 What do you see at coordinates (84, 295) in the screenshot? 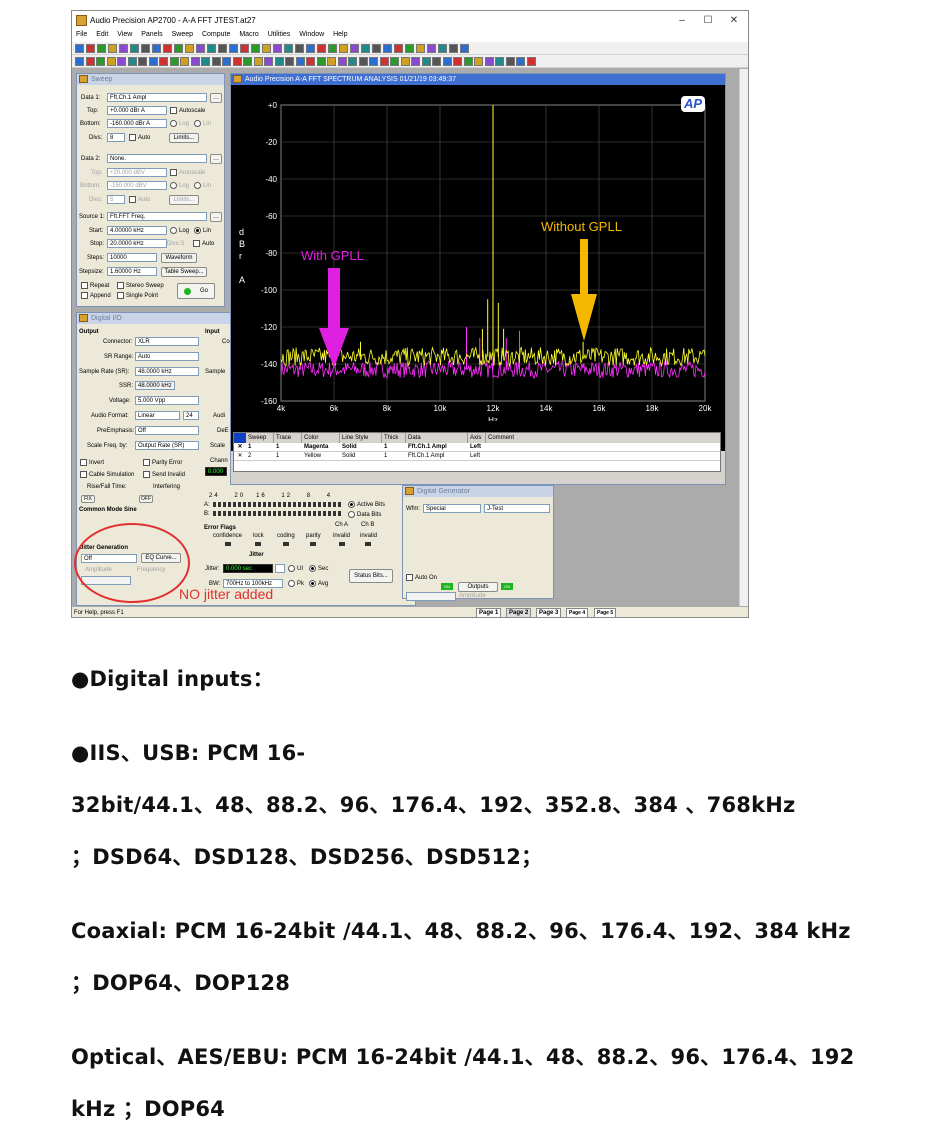
I see `append-checkbox` at bounding box center [84, 295].